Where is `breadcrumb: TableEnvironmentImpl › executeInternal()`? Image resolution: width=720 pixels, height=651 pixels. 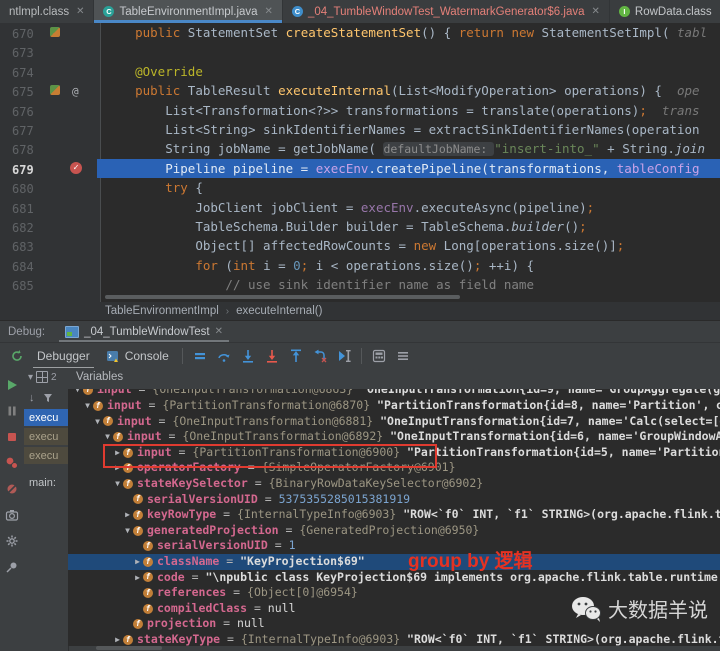
breadcrumb: TableEnvironmentImpl › executeInternal() is located at coordinates (360, 311).